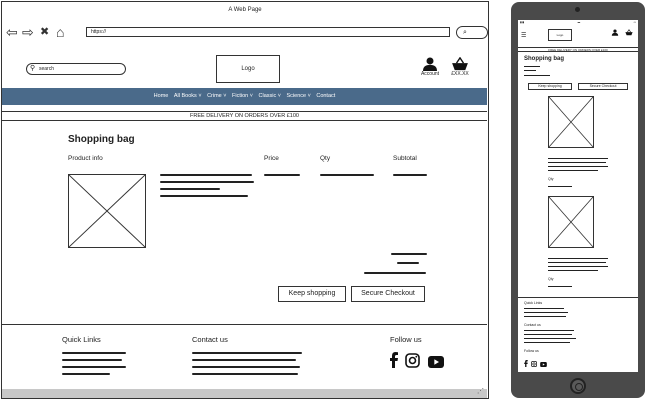 This screenshot has width=650, height=401. Describe the element at coordinates (325, 158) in the screenshot. I see `column-qty: Qty` at that location.